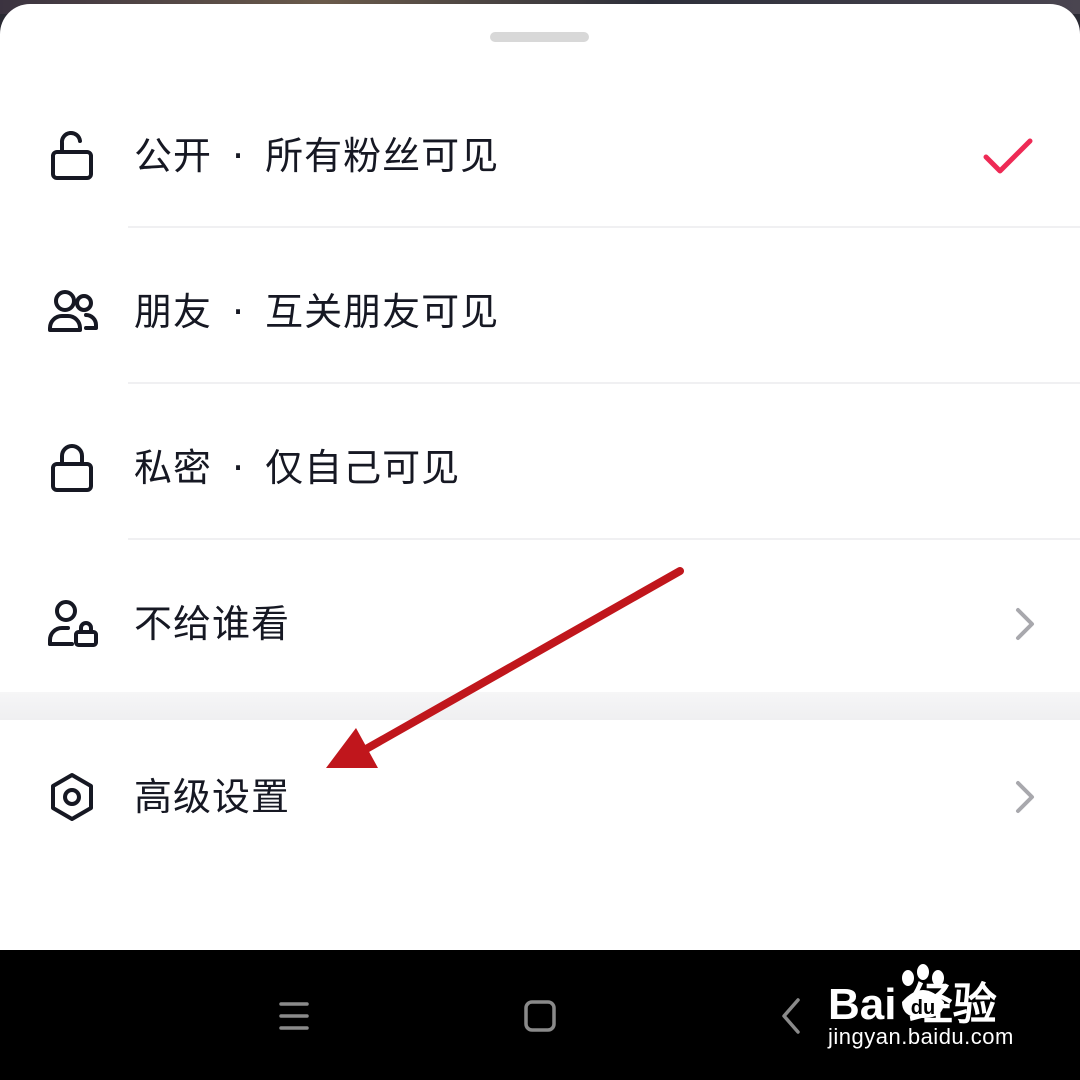  Describe the element at coordinates (540, 156) in the screenshot. I see `option-public: 公开 · 所有粉丝可见` at that location.